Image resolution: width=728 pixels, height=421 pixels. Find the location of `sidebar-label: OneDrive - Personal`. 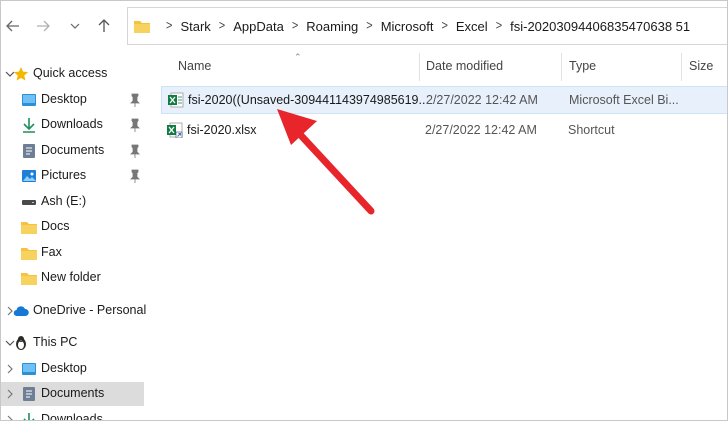

sidebar-label: OneDrive - Personal is located at coordinates (90, 310).